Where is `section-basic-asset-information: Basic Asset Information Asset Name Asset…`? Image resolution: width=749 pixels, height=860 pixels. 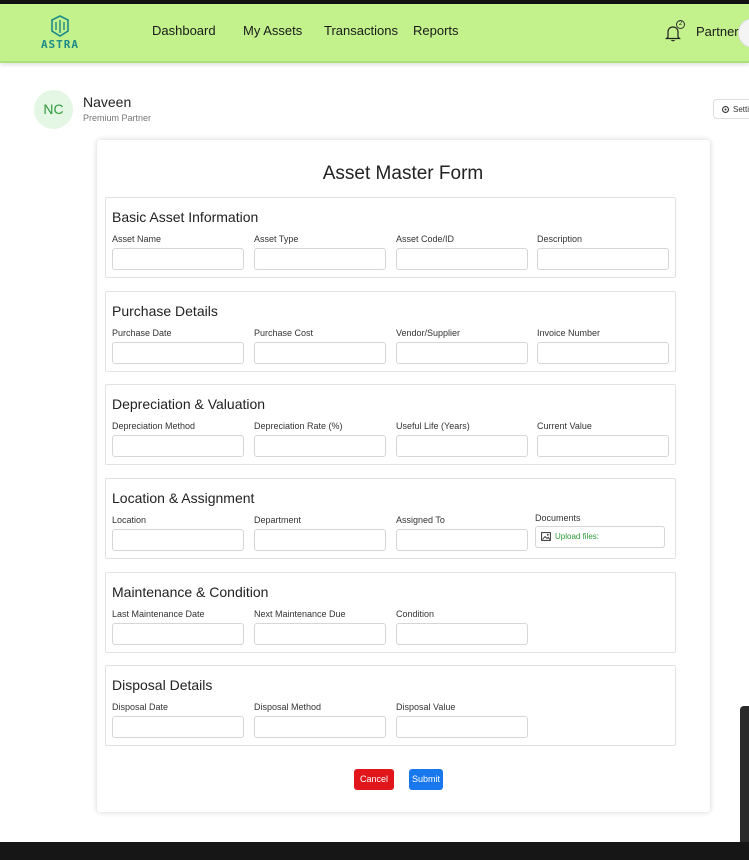 section-basic-asset-information: Basic Asset Information Asset Name Asset… is located at coordinates (390, 237).